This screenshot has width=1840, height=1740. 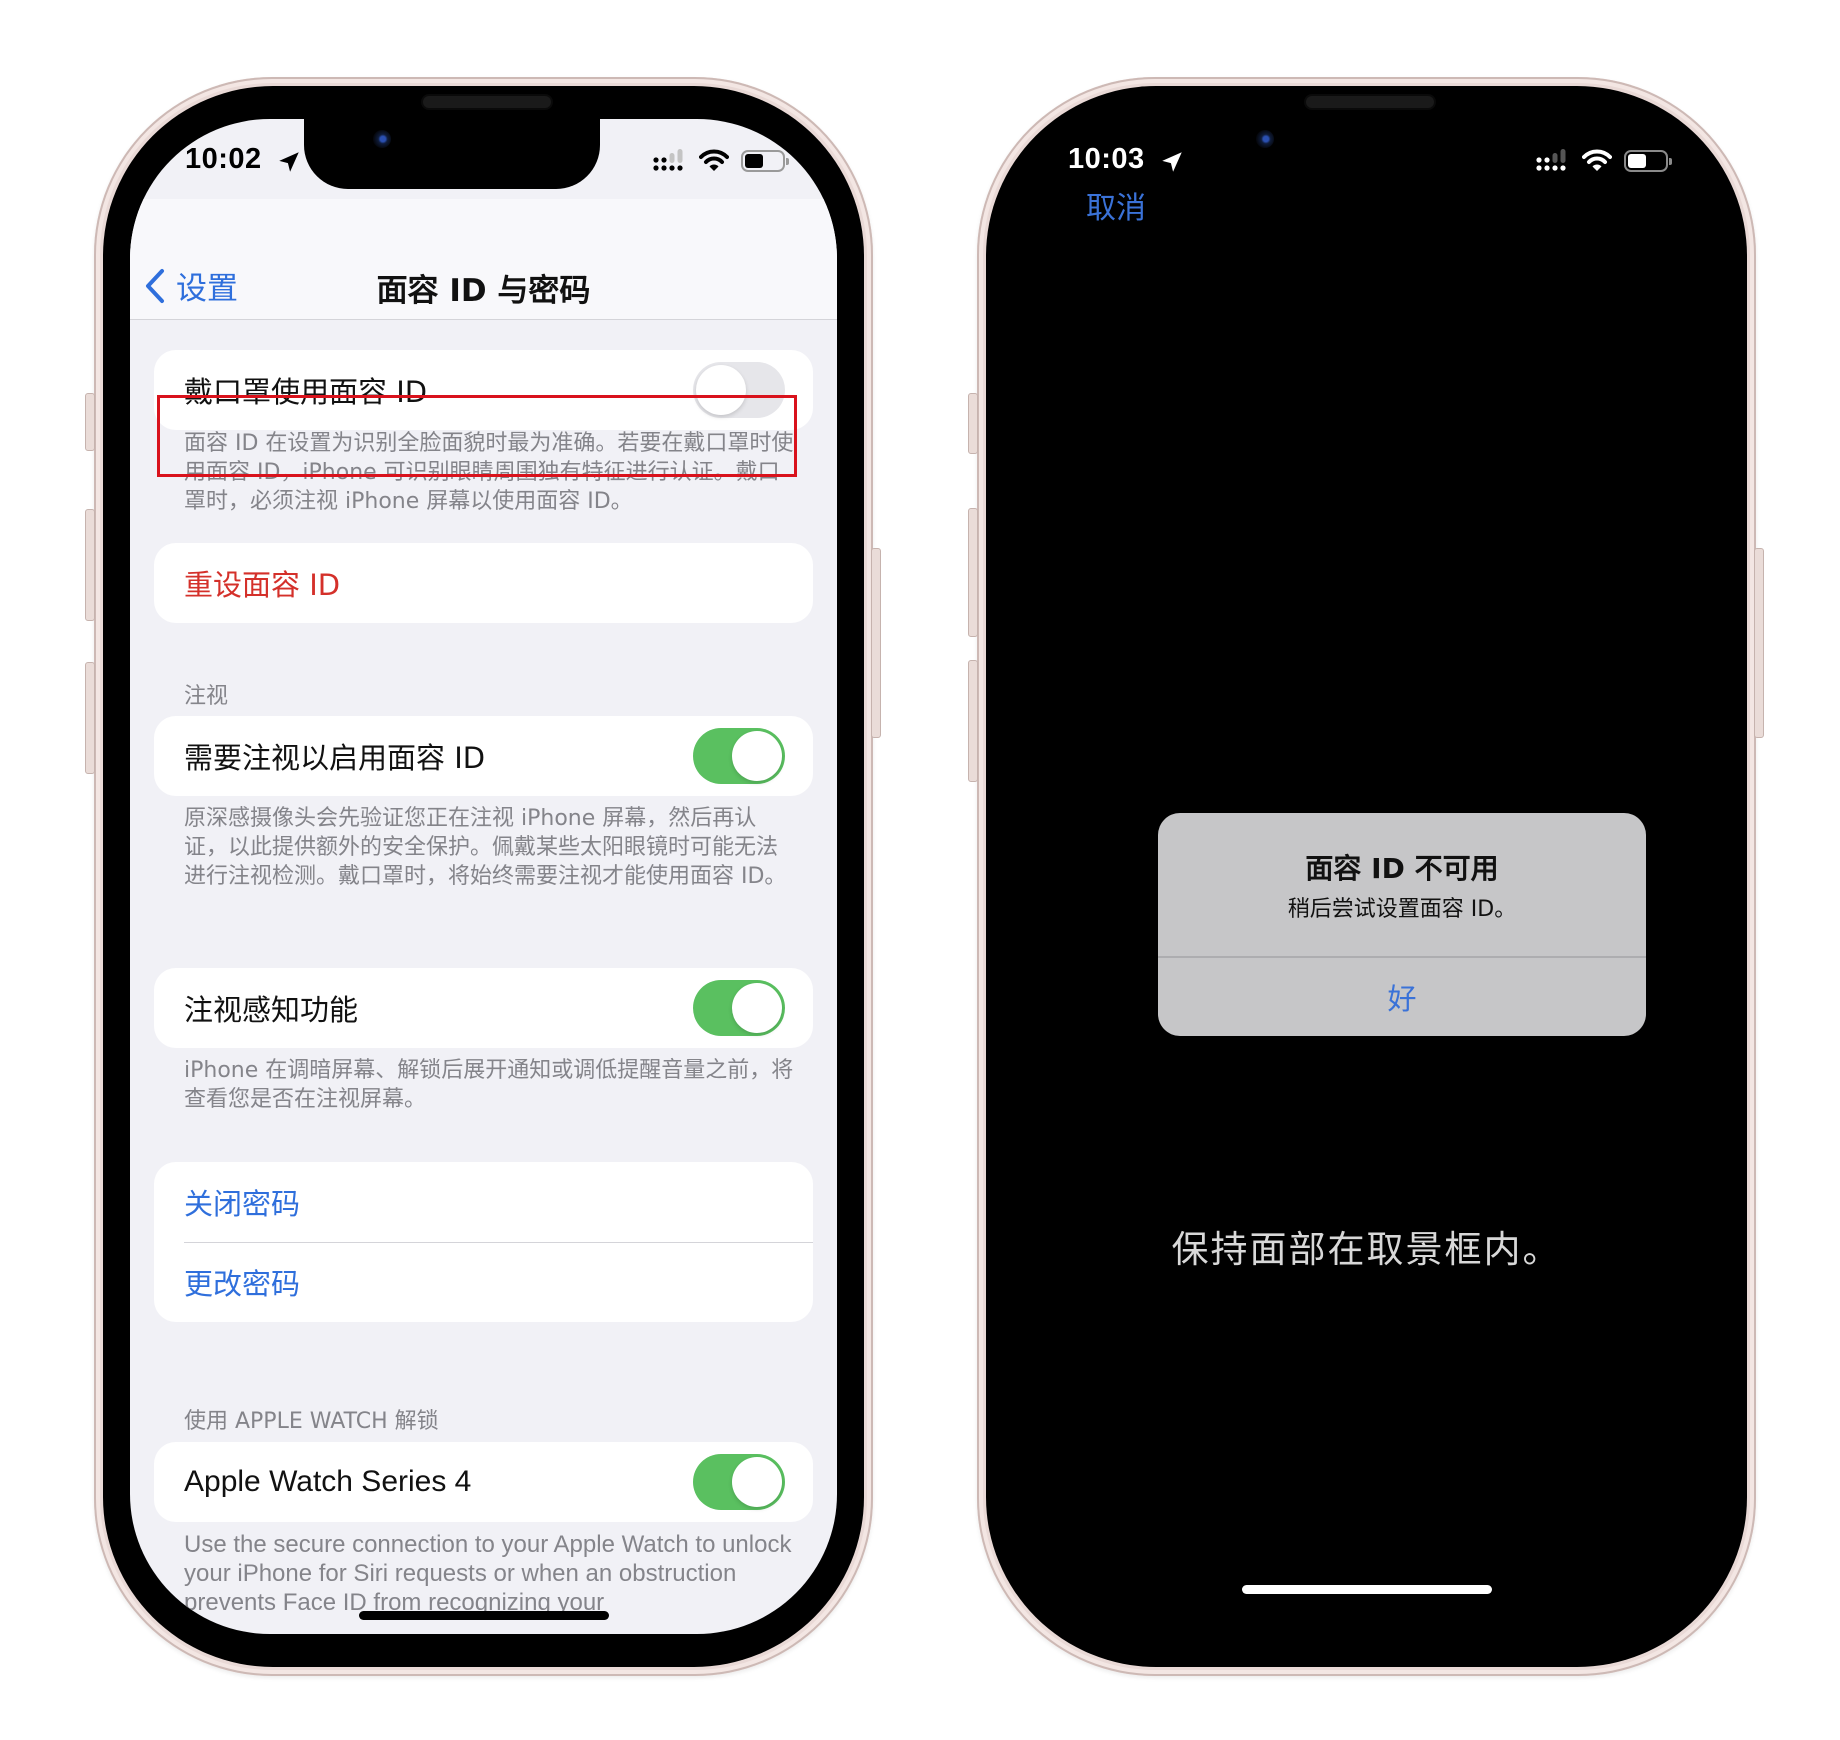 I want to click on reset-group: 重设面容 ID, so click(x=483, y=583).